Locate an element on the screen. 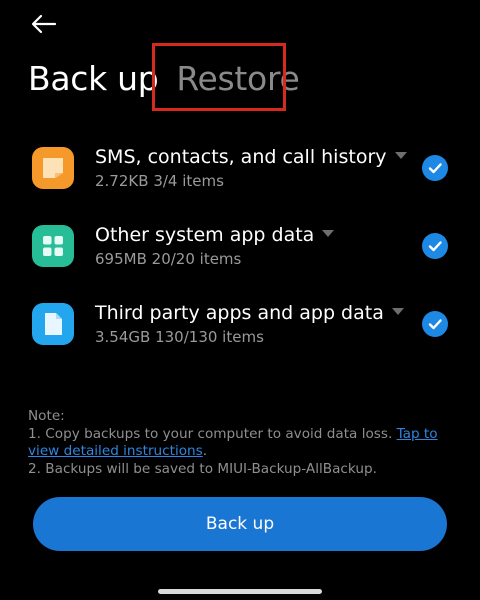 The image size is (480, 600). note-heading: Note: is located at coordinates (46, 416).